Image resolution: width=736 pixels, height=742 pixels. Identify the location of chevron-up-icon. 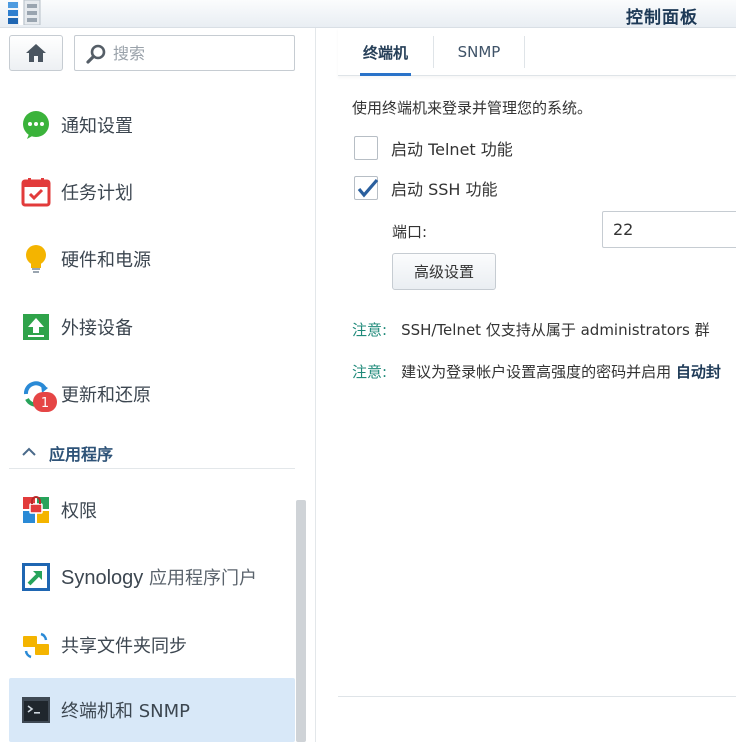
(29, 451).